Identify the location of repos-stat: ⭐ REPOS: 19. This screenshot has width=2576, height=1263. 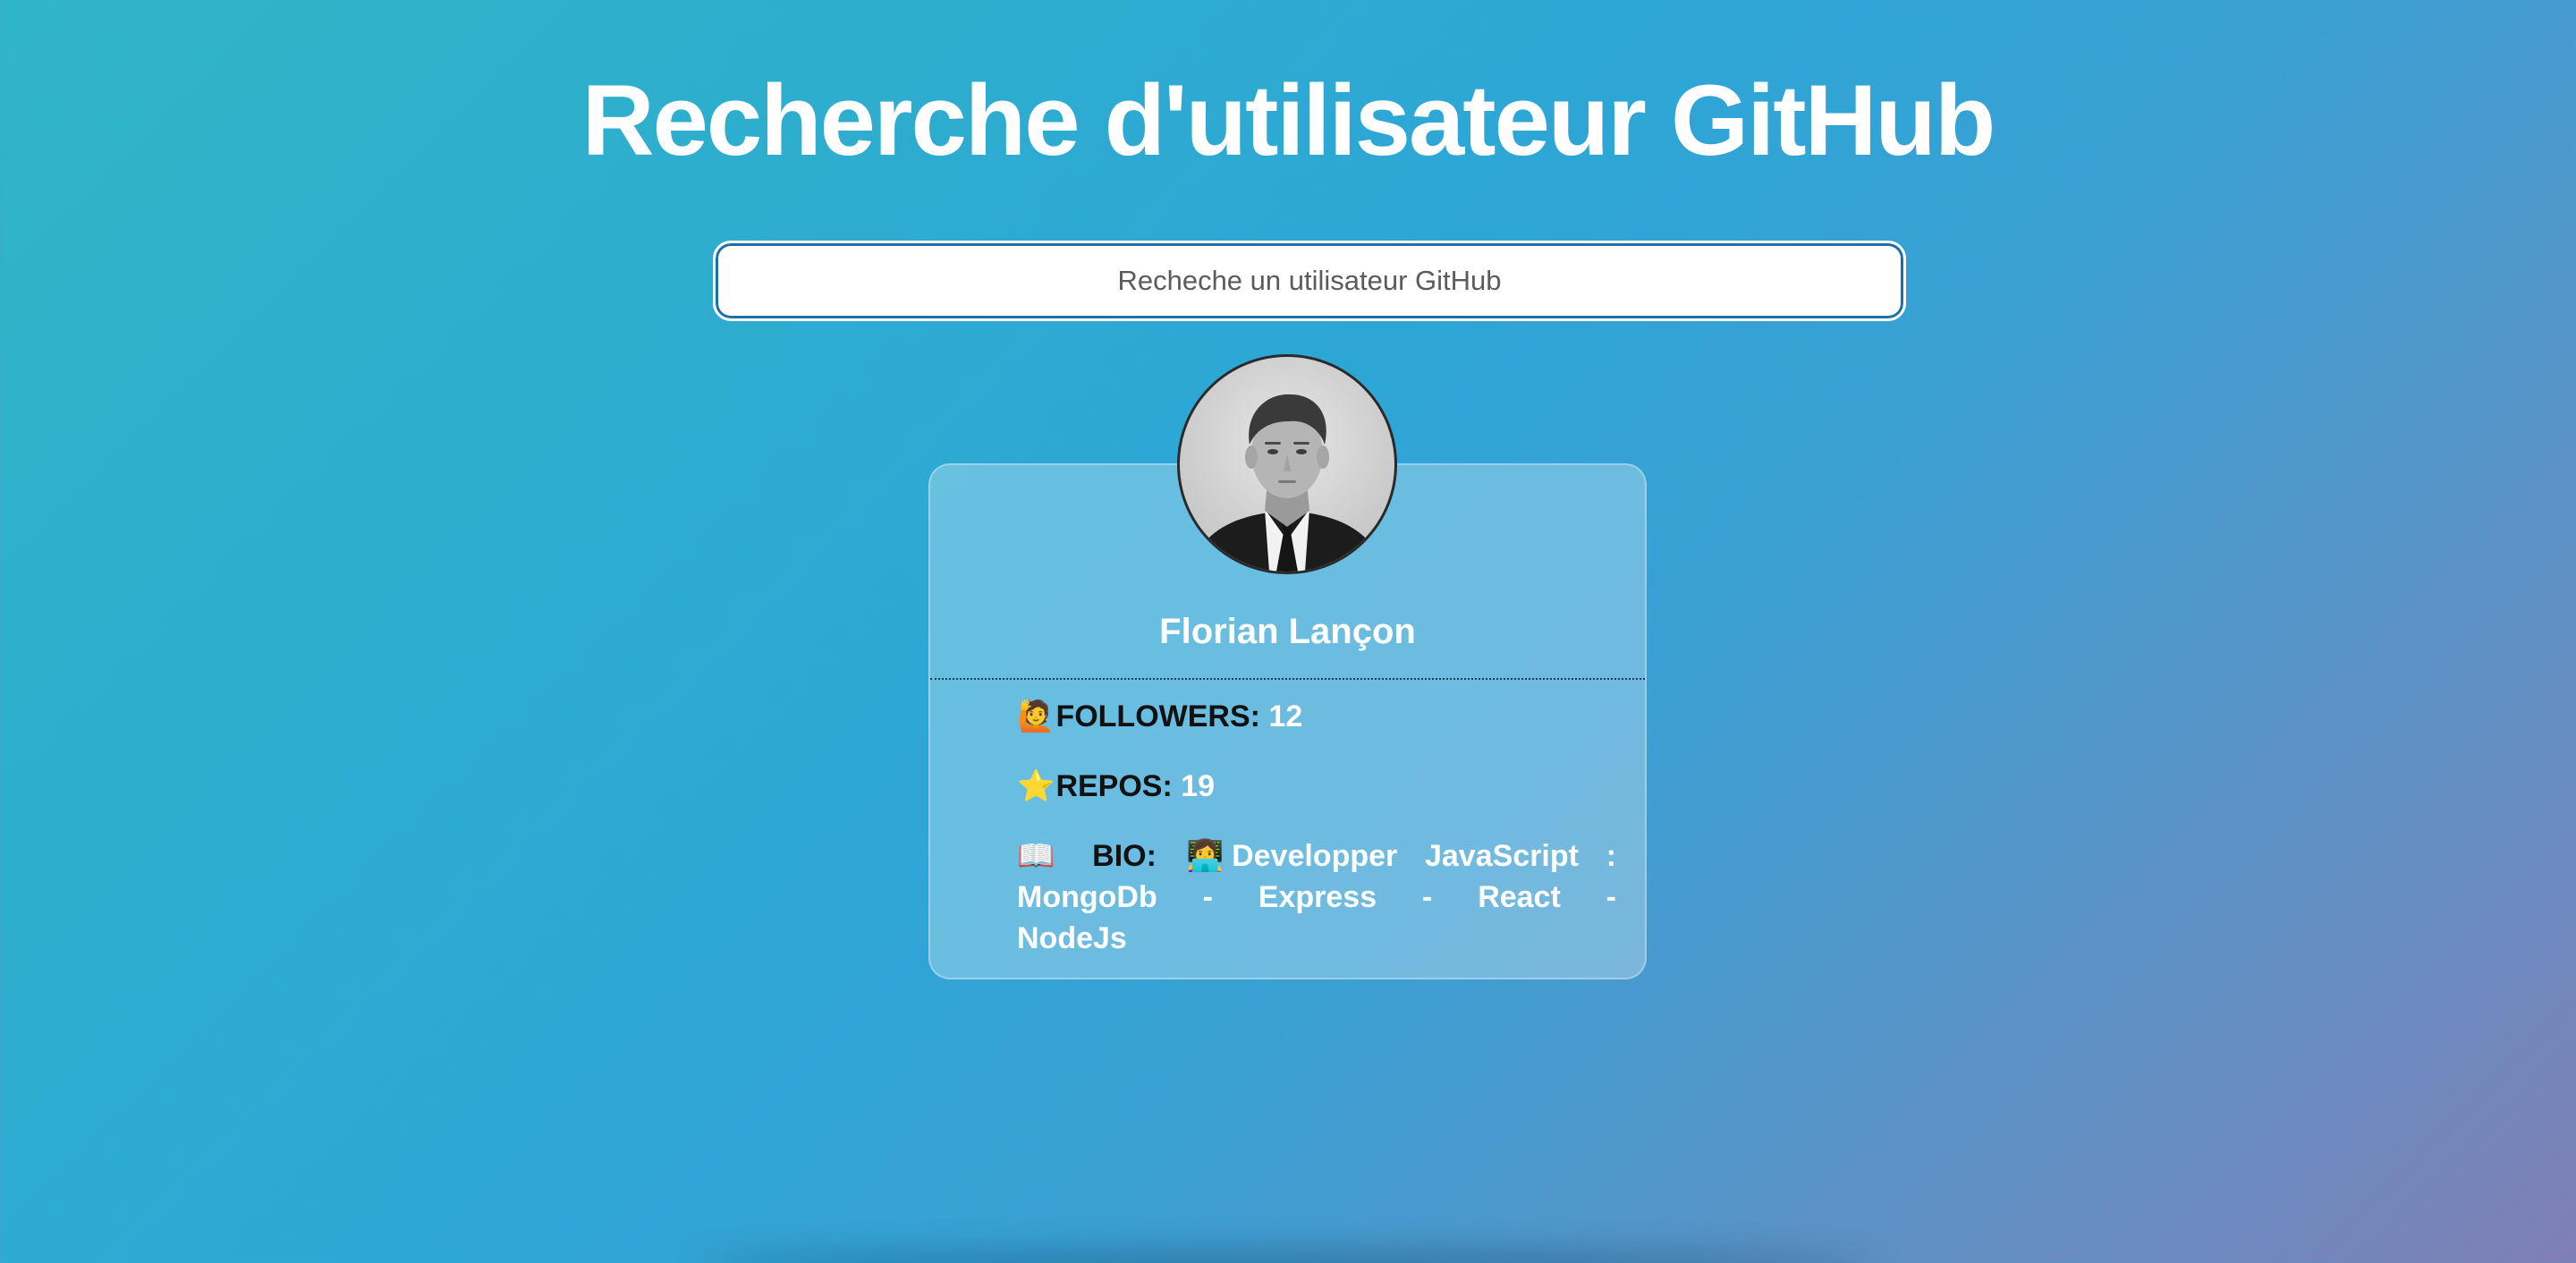
(1316, 786).